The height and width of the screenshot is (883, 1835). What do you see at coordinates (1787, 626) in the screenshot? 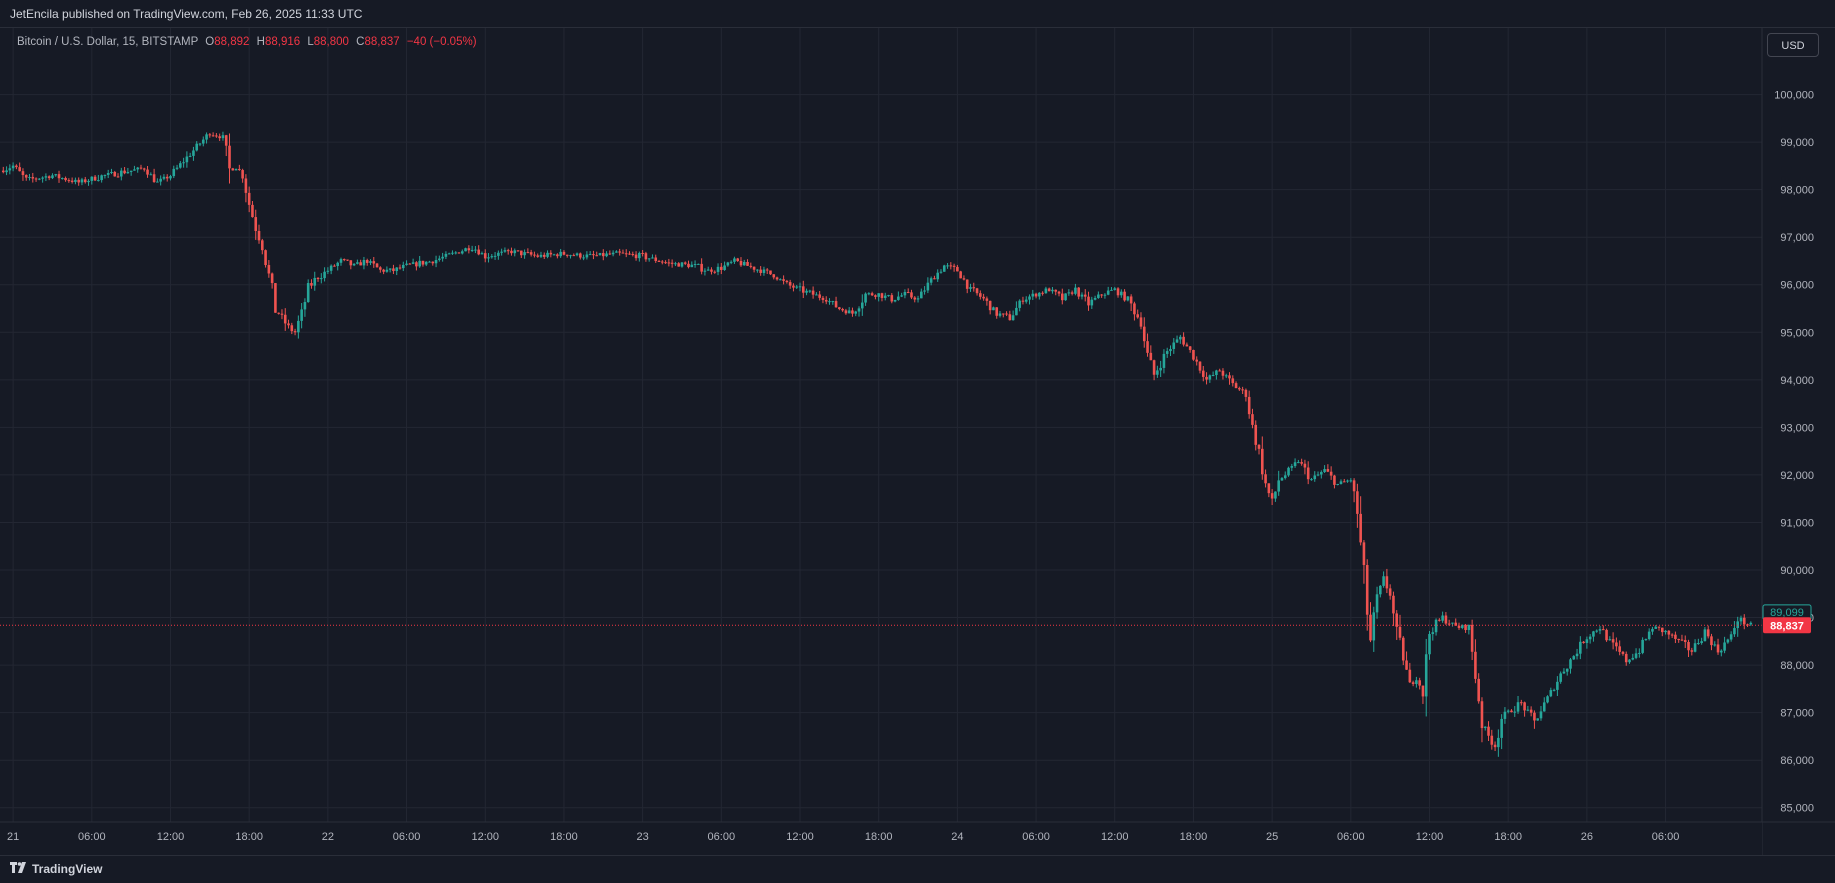
I see `last-price-label: 88,837` at bounding box center [1787, 626].